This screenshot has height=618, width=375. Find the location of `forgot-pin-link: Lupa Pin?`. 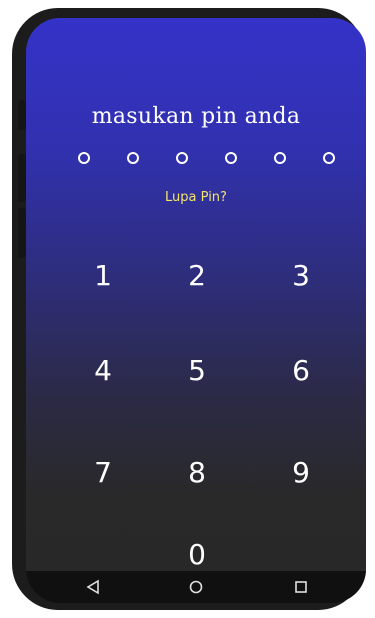

forgot-pin-link: Lupa Pin? is located at coordinates (196, 197).